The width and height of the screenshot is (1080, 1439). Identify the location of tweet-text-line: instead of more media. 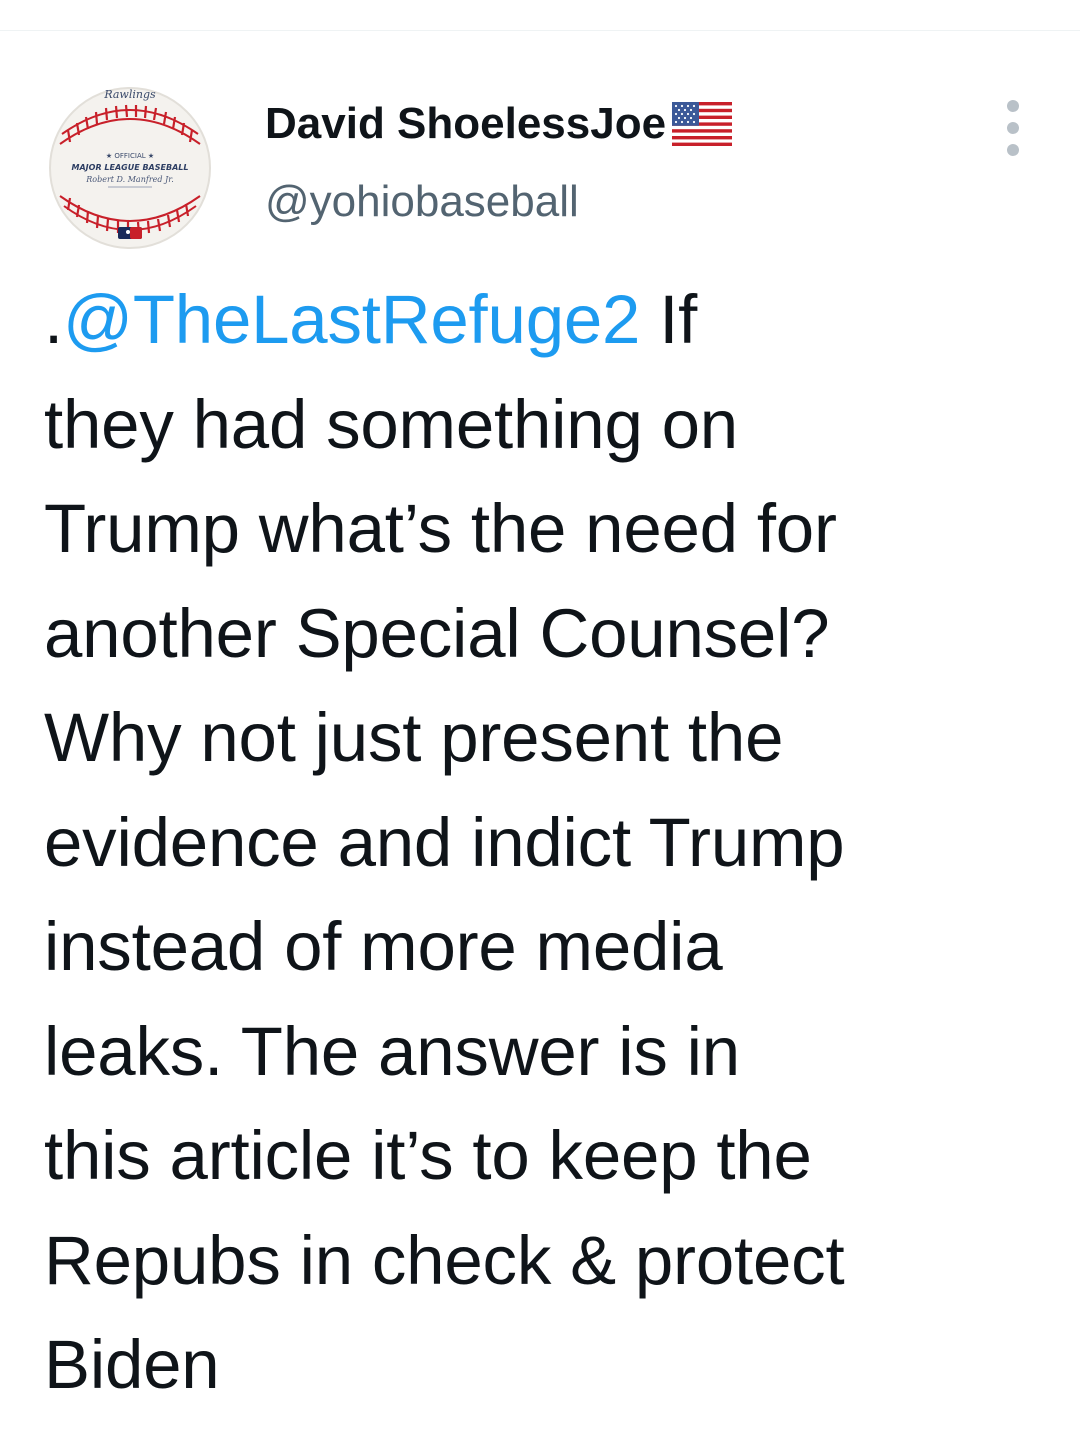
(383, 946).